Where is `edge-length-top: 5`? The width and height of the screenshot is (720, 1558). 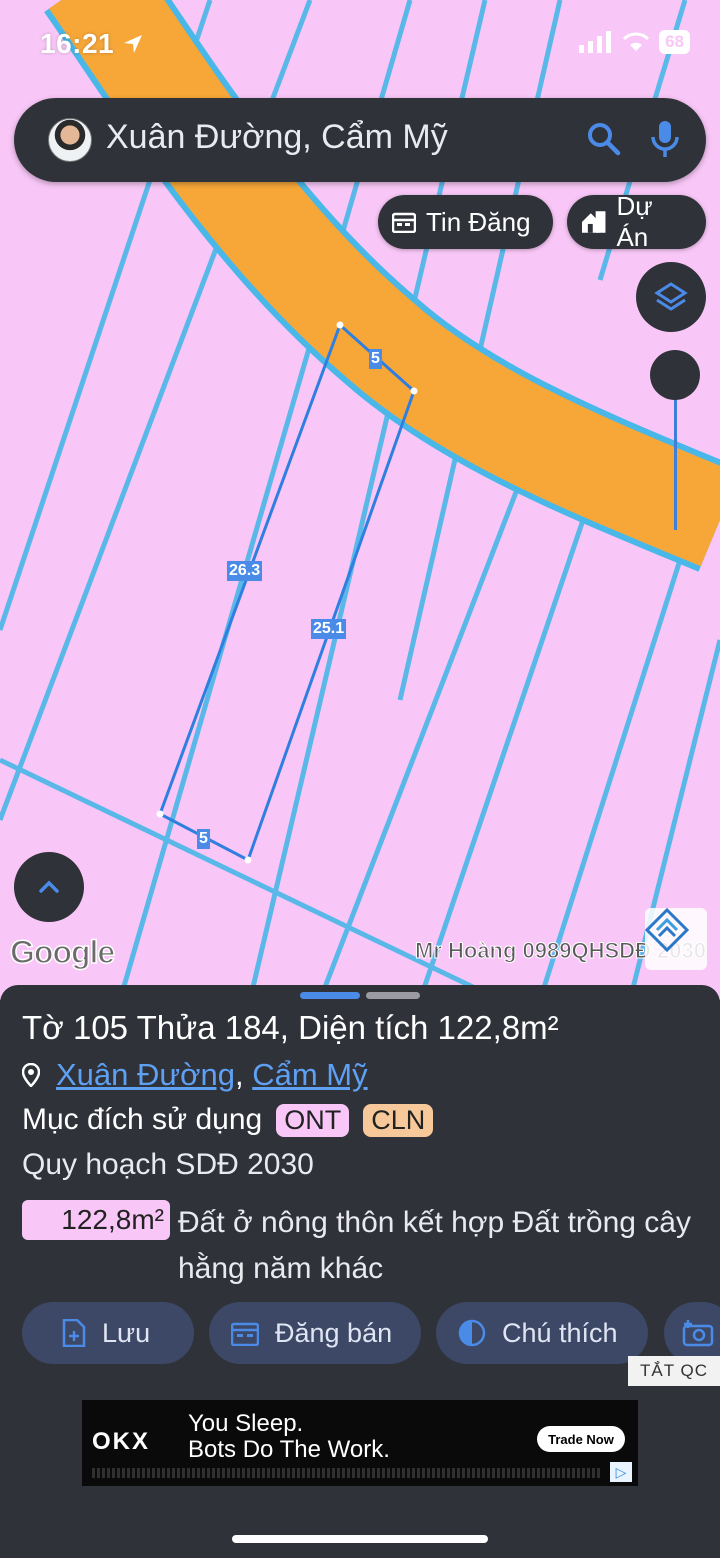 edge-length-top: 5 is located at coordinates (375, 359).